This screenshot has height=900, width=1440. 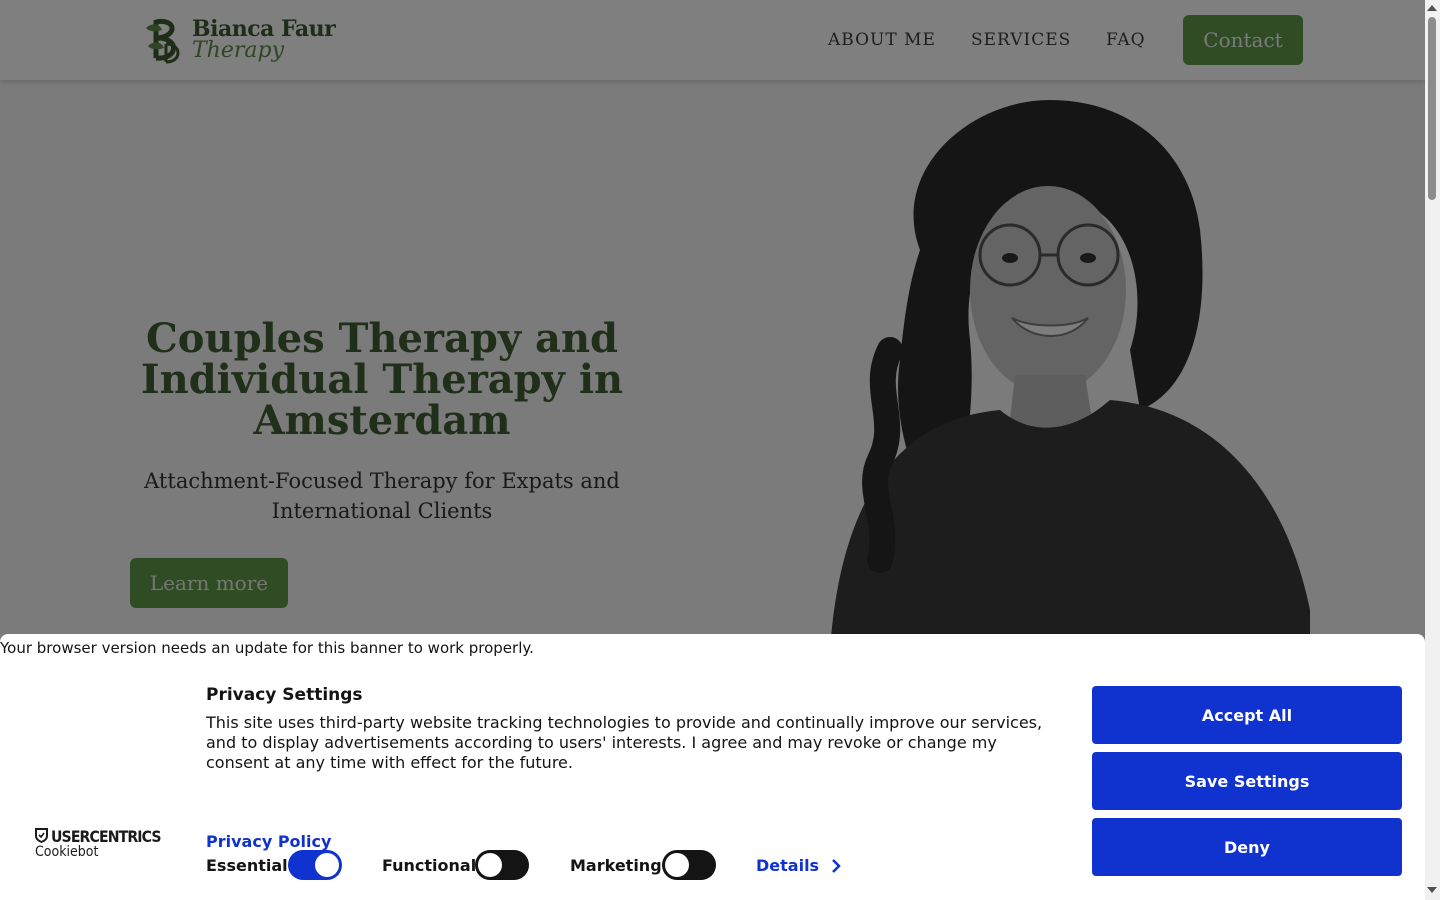 I want to click on page-scrollbar, so click(x=1432, y=450).